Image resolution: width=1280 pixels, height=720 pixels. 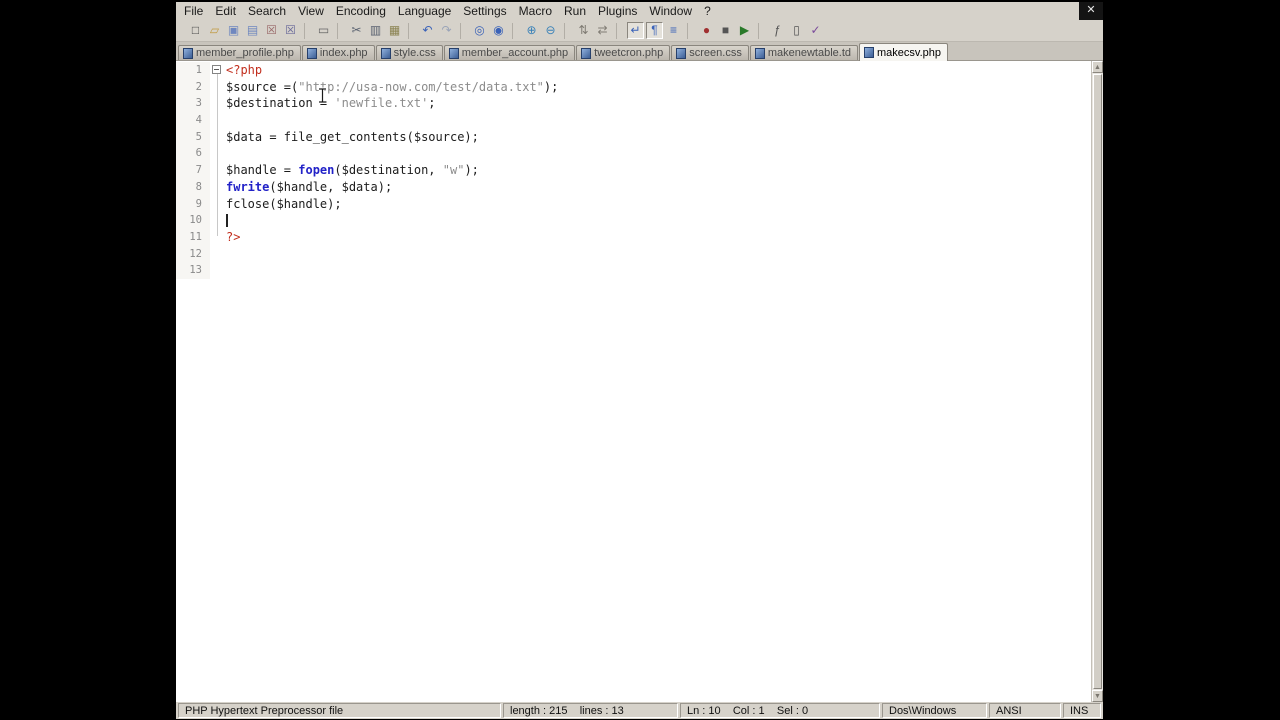 What do you see at coordinates (193, 11) in the screenshot?
I see `menu-item-file: File` at bounding box center [193, 11].